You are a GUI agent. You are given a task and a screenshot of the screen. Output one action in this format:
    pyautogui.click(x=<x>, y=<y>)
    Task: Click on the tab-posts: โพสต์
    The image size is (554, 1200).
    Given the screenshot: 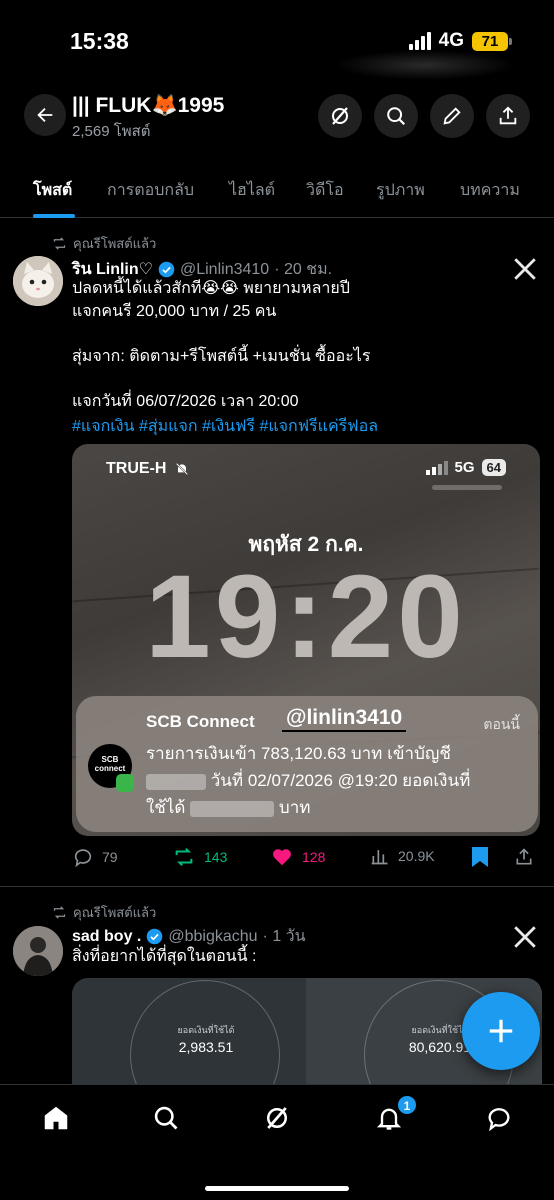 What is the action you would take?
    pyautogui.click(x=52, y=190)
    